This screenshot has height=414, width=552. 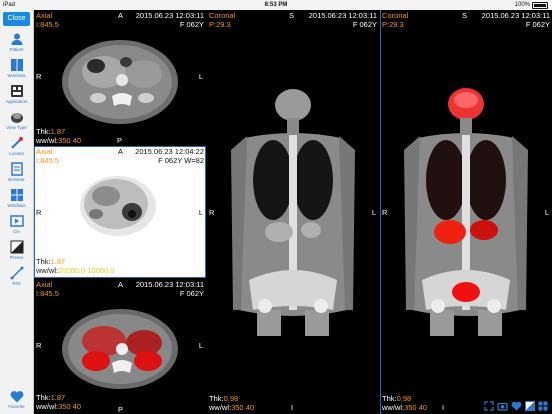 I want to click on status-bar: iPad 8:53 PM 100%, so click(x=276, y=5).